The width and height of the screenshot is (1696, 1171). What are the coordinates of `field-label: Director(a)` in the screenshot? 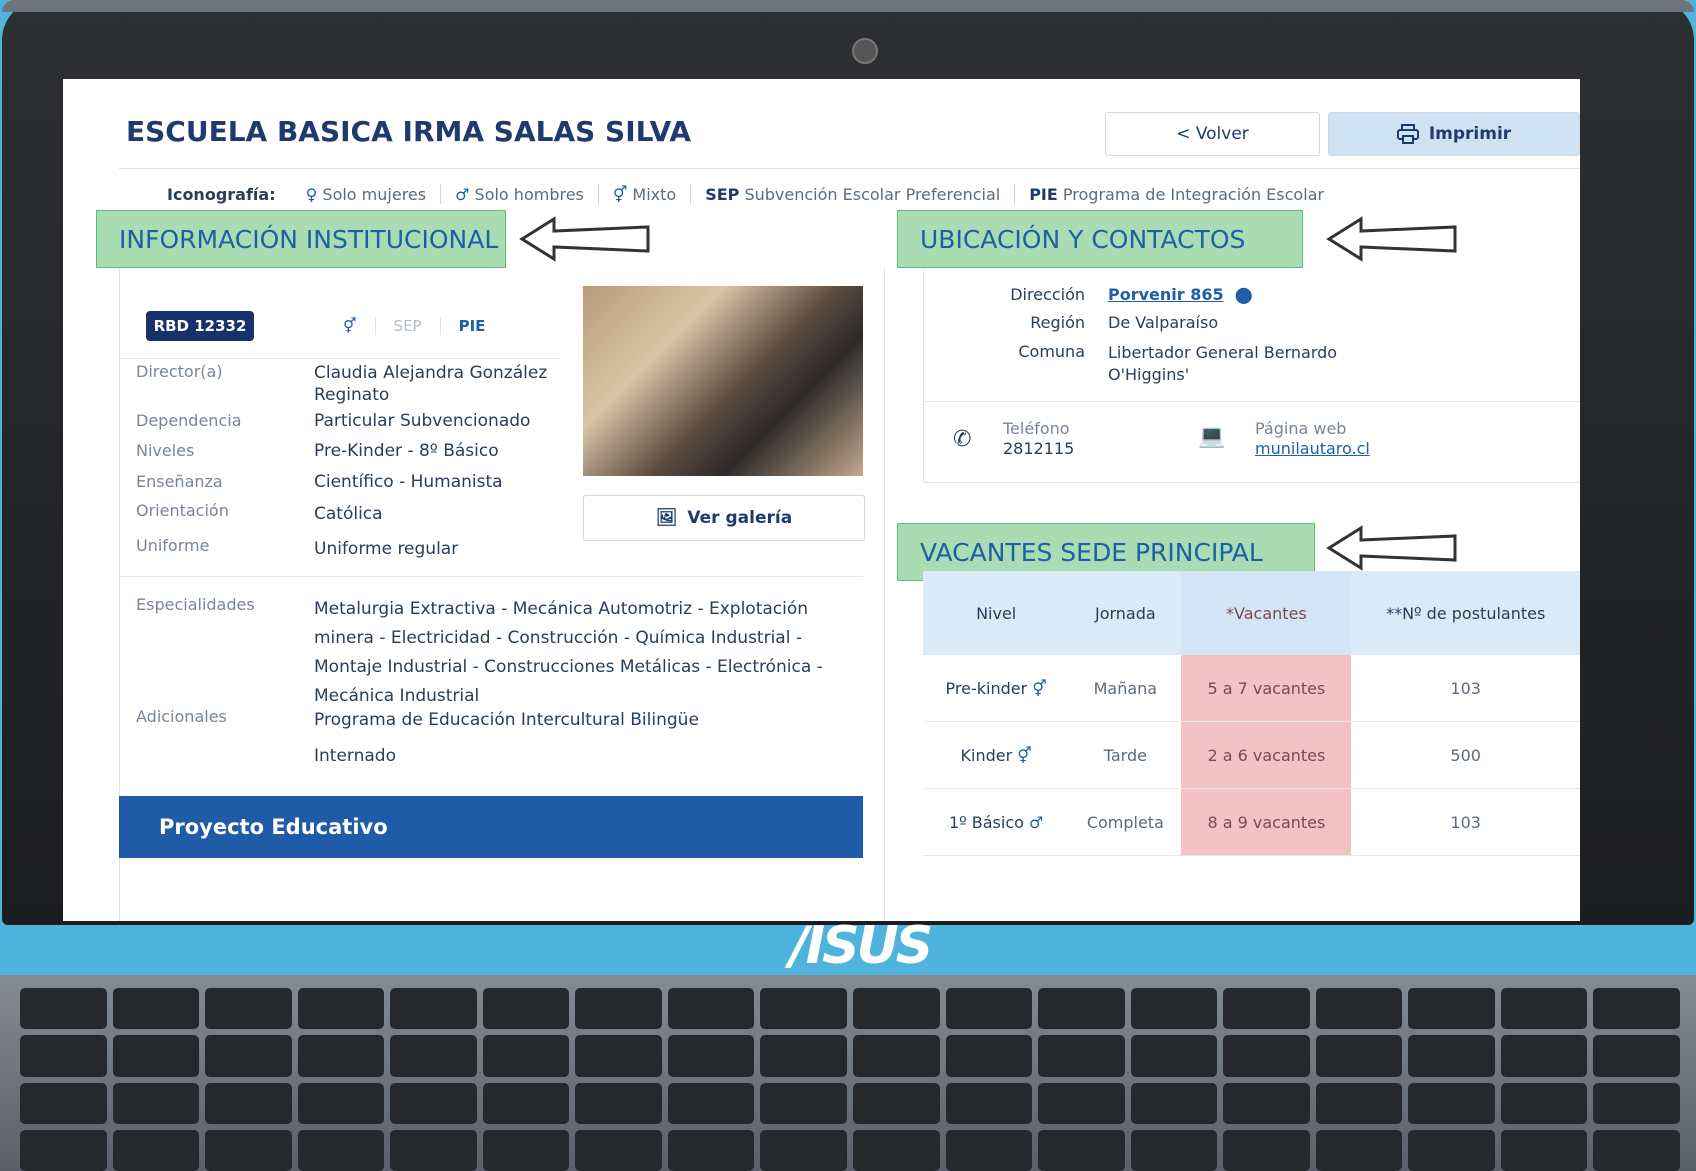 It's located at (179, 371).